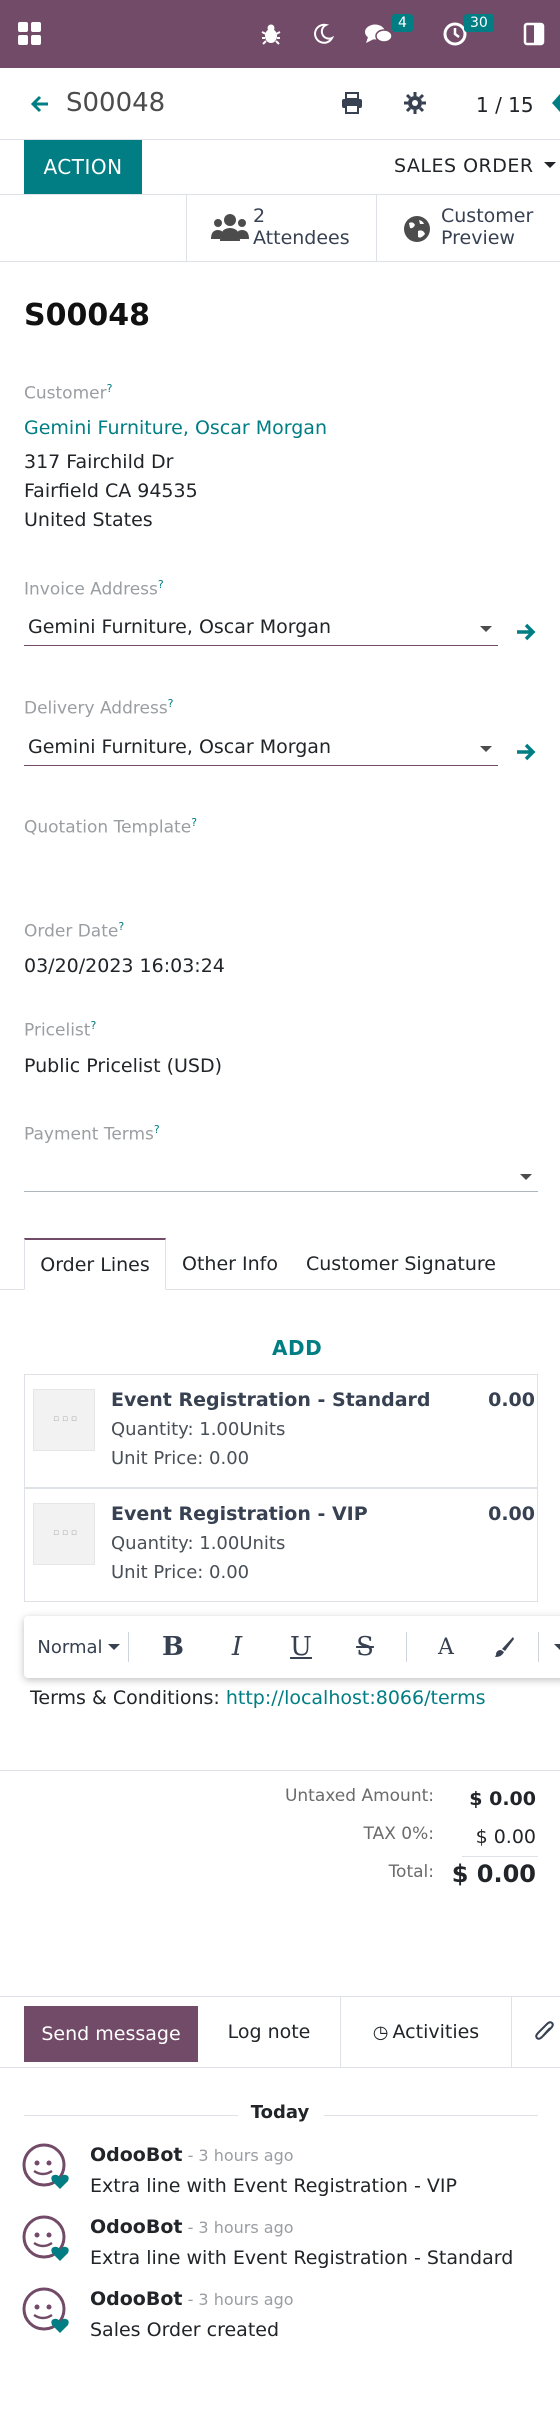 This screenshot has width=560, height=2433. I want to click on brush-icon, so click(504, 1647).